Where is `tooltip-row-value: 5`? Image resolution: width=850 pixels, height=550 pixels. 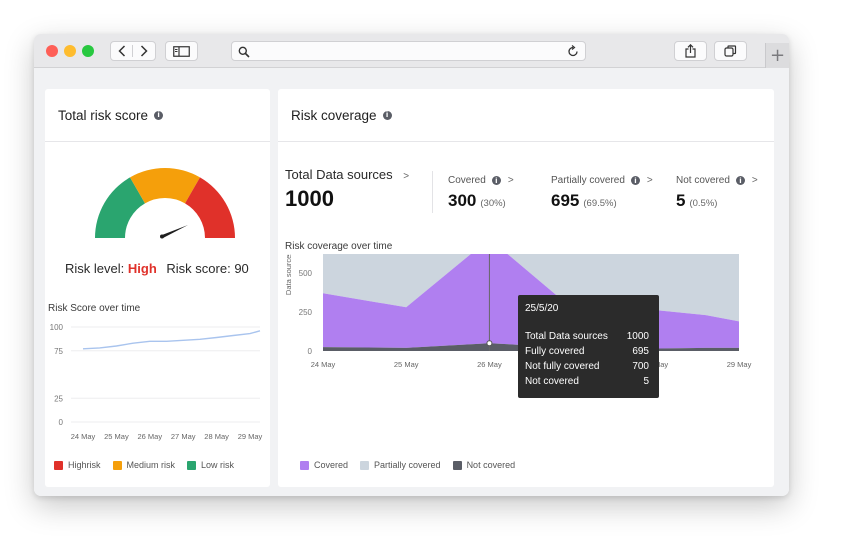 tooltip-row-value: 5 is located at coordinates (646, 381).